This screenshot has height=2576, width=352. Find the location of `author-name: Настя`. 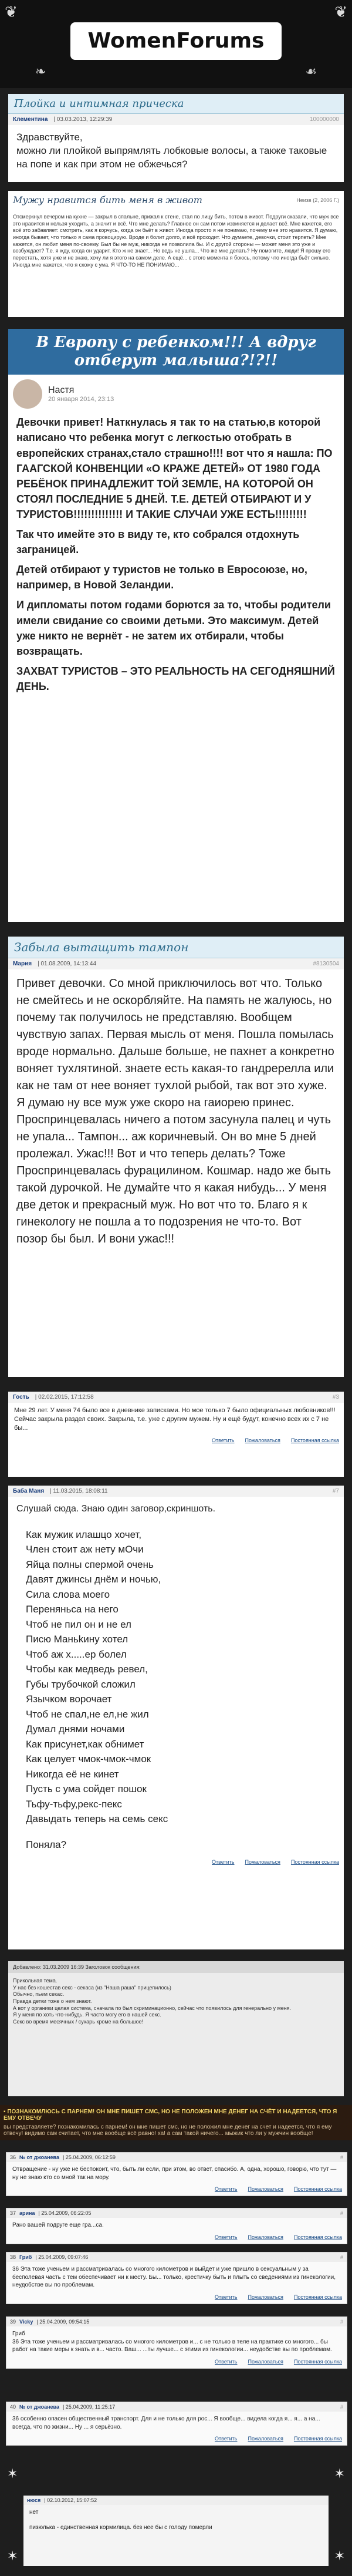

author-name: Настя is located at coordinates (81, 390).